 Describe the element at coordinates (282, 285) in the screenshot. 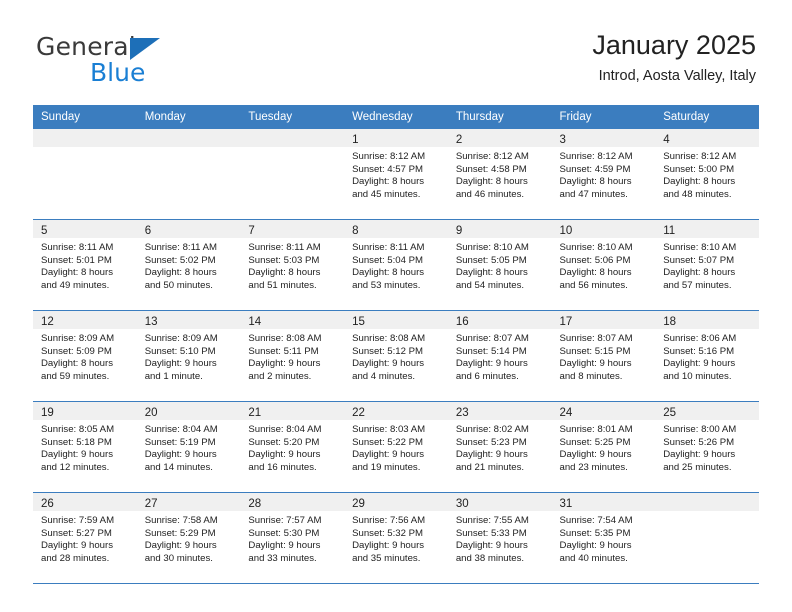

I see `daylight-text-line2: and 51 minutes.` at that location.